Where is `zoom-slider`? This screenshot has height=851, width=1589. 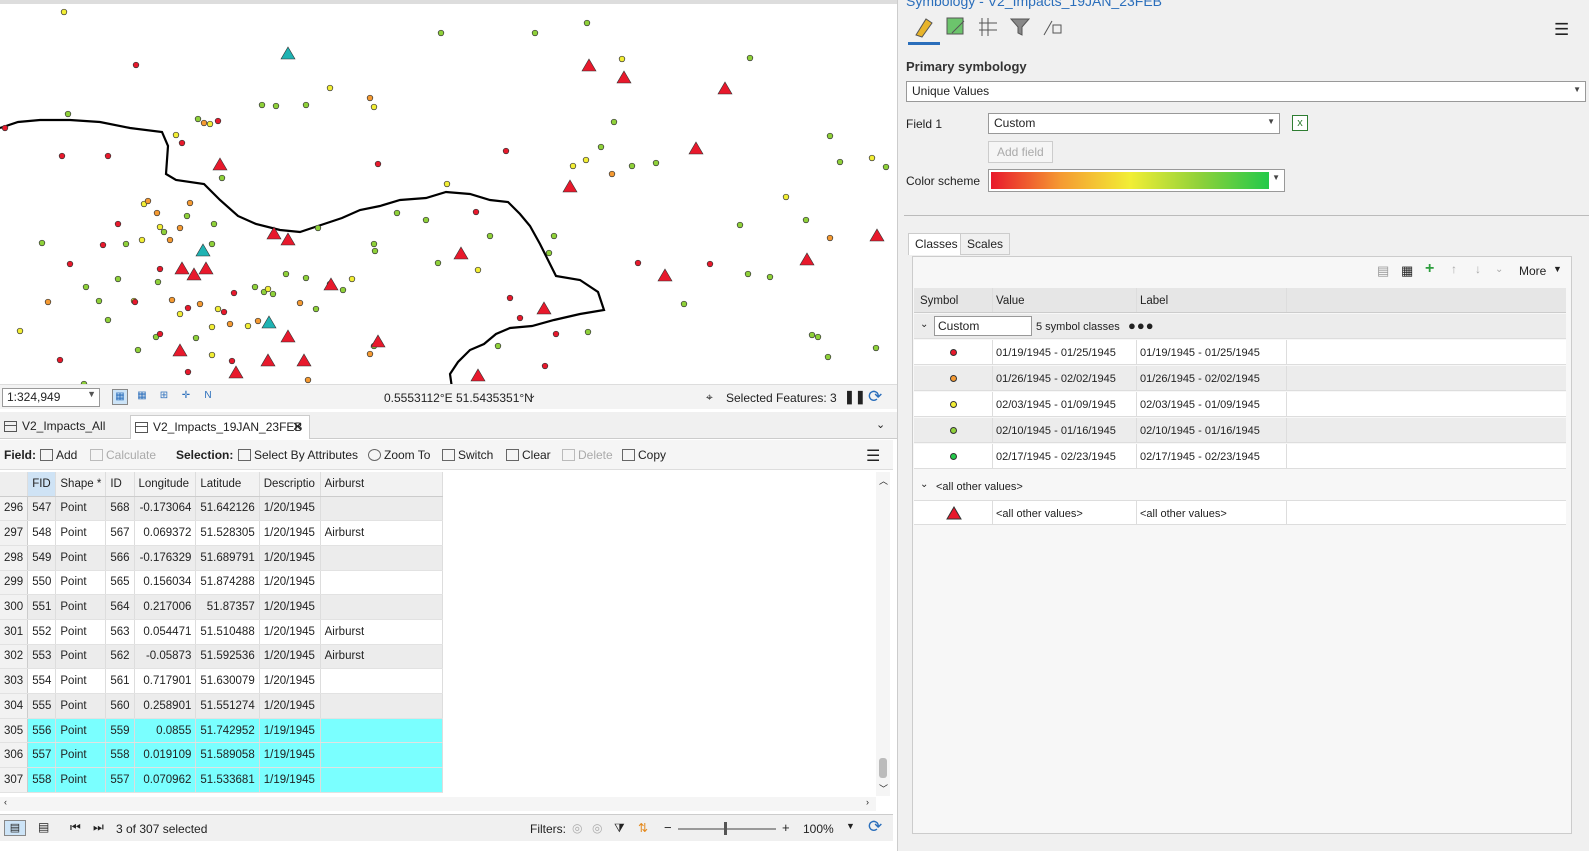
zoom-slider is located at coordinates (727, 829).